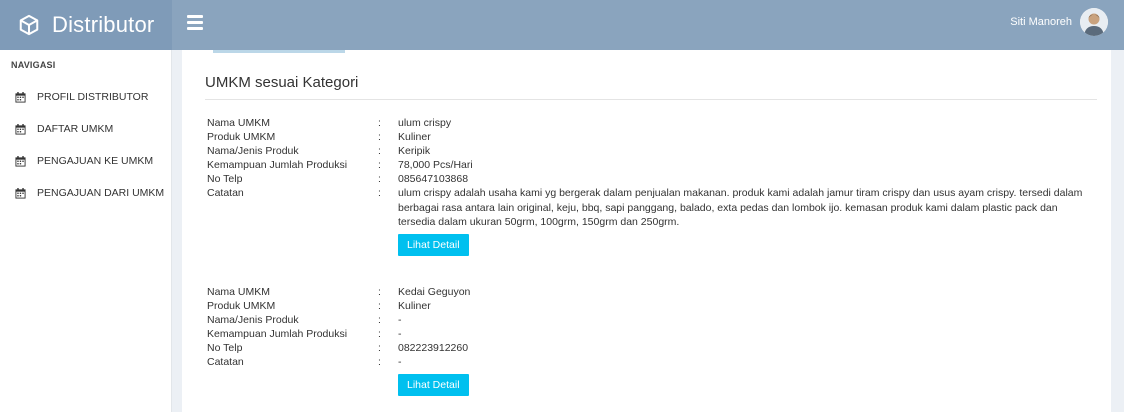  I want to click on field-row-nama: Nama UMKM : ulum crispy, so click(652, 123).